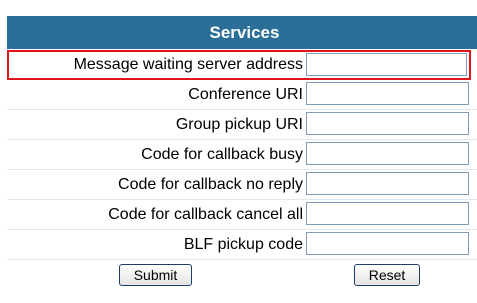 The image size is (477, 303). Describe the element at coordinates (387, 93) in the screenshot. I see `conference-uri-input` at that location.